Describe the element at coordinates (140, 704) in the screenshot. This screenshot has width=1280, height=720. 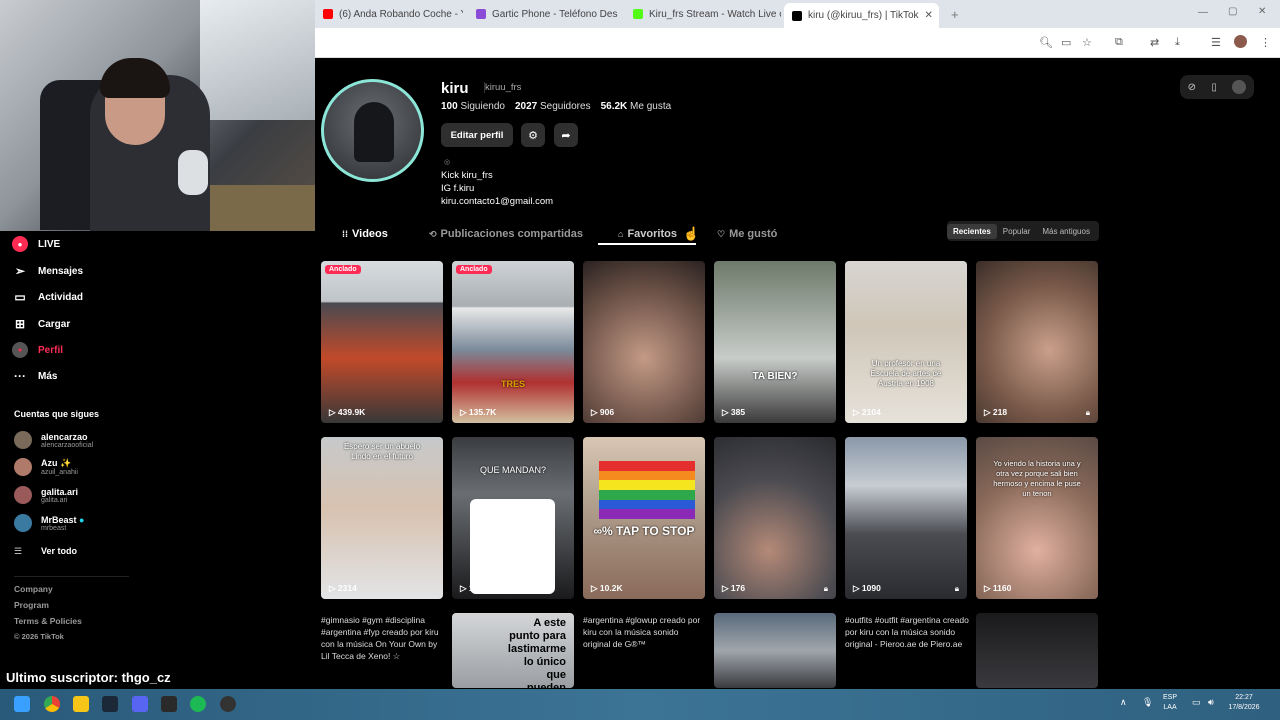
I see `discord-icon` at that location.